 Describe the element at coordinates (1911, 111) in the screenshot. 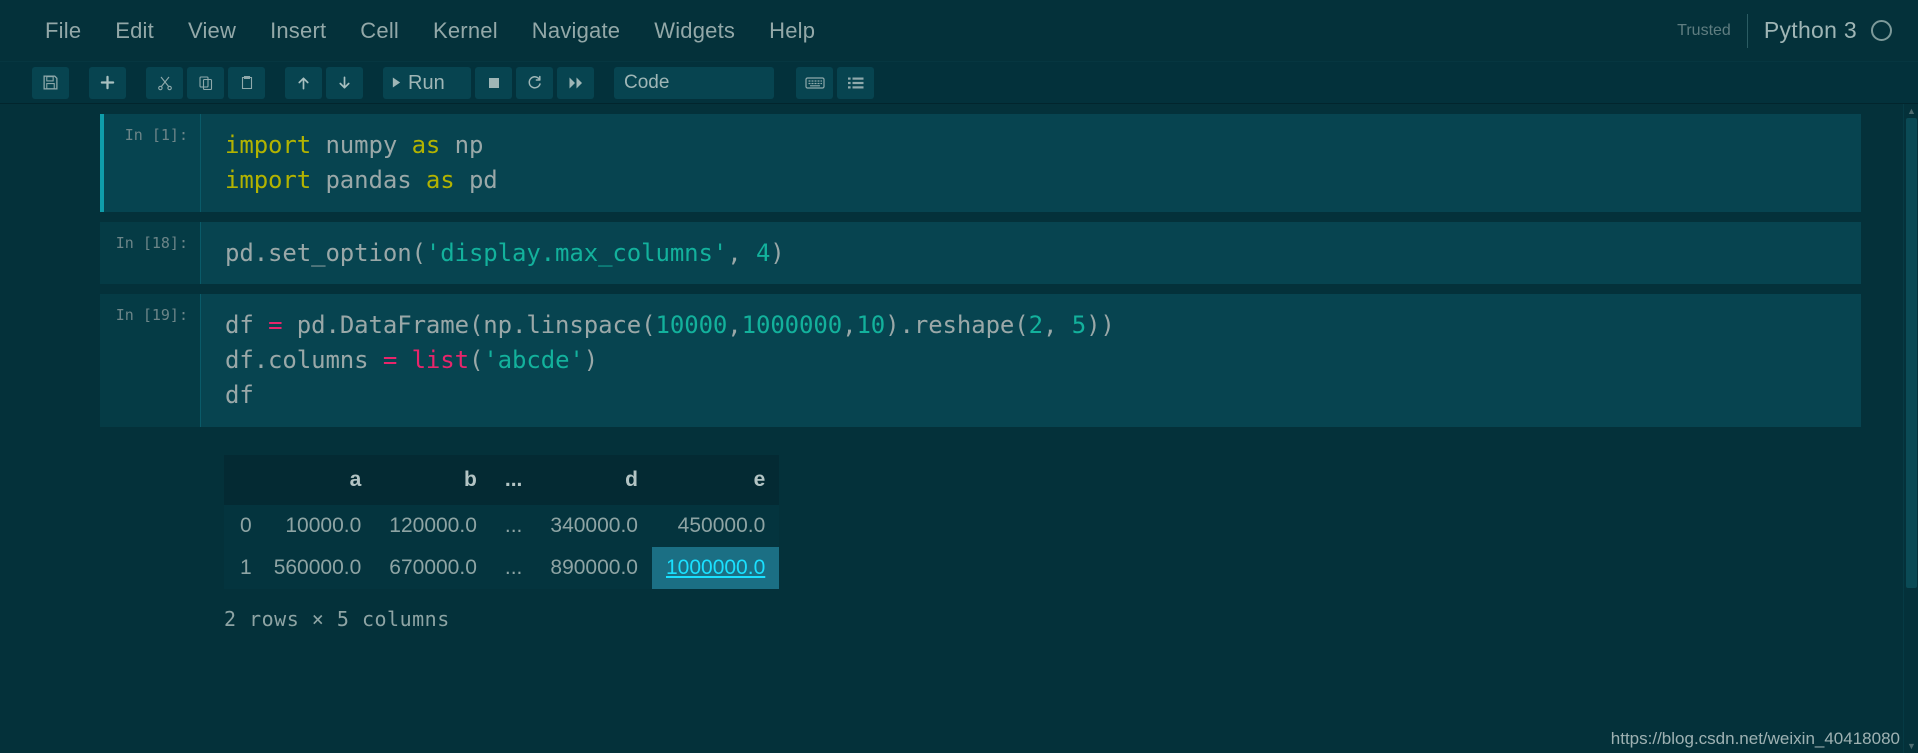

I see `scroll-up-arrow-icon: ▲` at that location.